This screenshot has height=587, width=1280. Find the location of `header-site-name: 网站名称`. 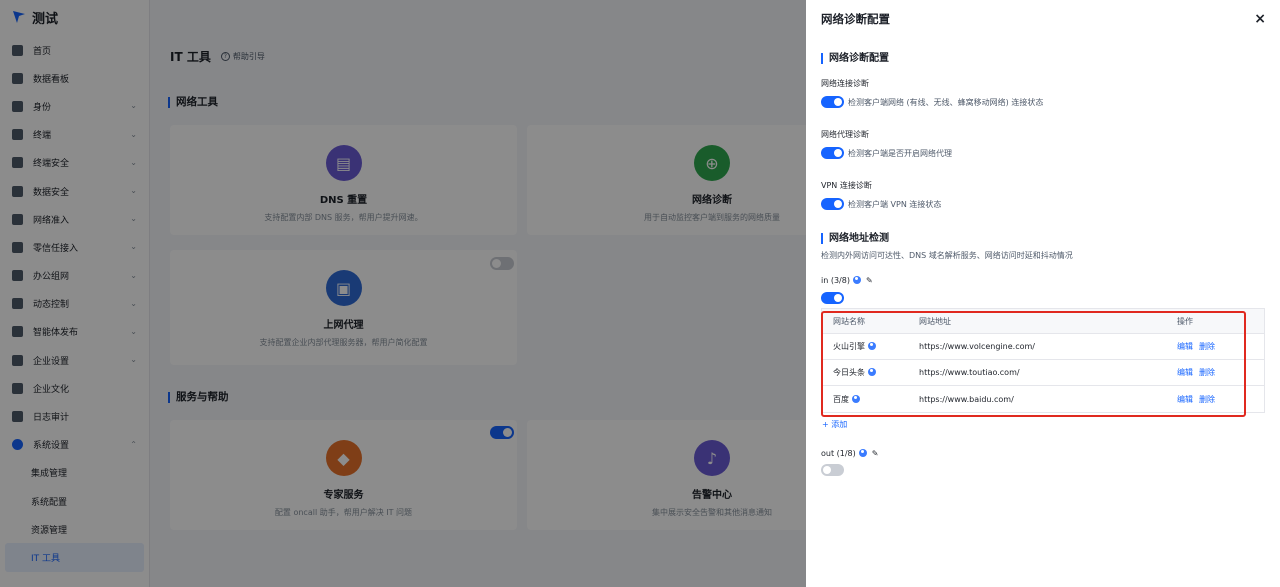

header-site-name: 网站名称 is located at coordinates (849, 321).